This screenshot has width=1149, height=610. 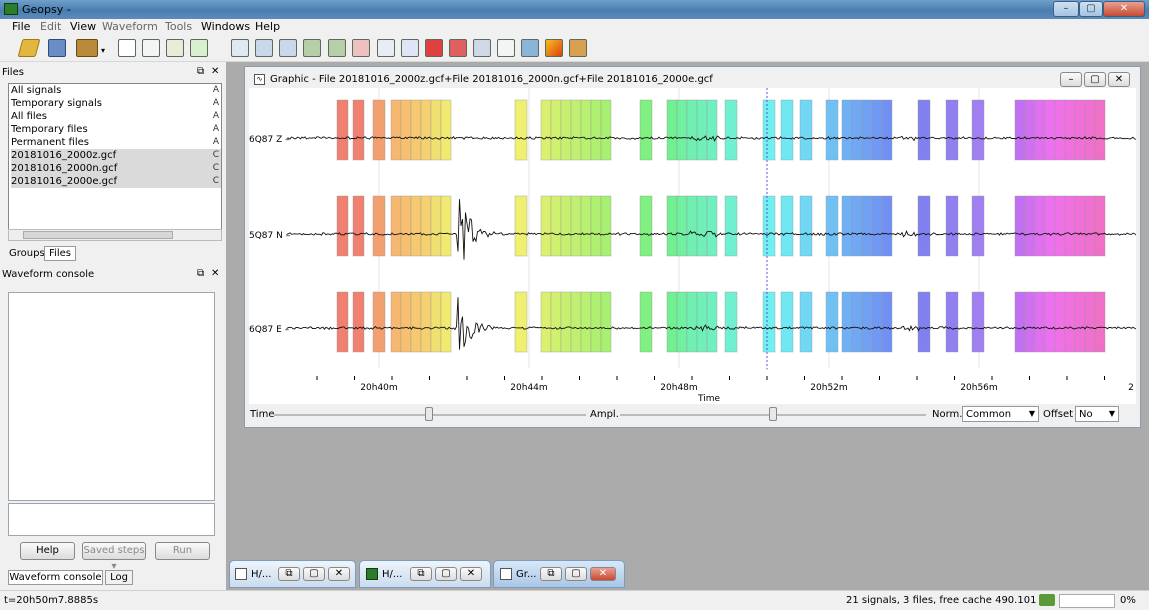 I want to click on tab-log: Log, so click(x=119, y=577).